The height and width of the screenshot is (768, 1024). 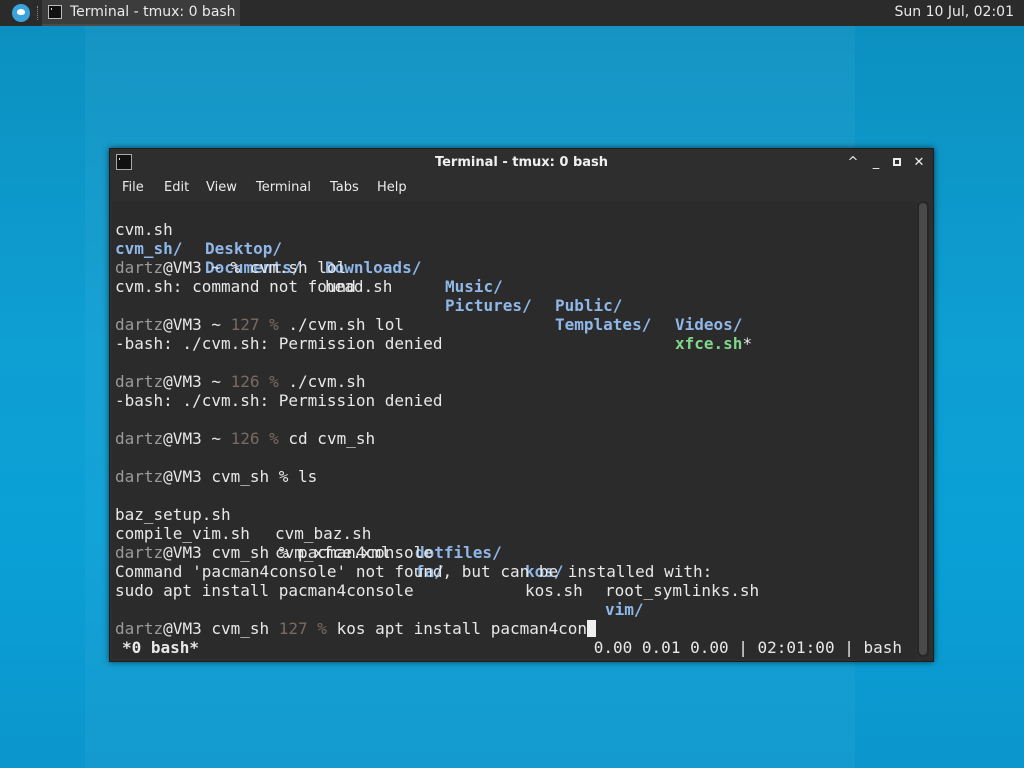 I want to click on terminal-prompt-line: dartz@VM3 ~ % cvm.sh lol, so click(x=231, y=267).